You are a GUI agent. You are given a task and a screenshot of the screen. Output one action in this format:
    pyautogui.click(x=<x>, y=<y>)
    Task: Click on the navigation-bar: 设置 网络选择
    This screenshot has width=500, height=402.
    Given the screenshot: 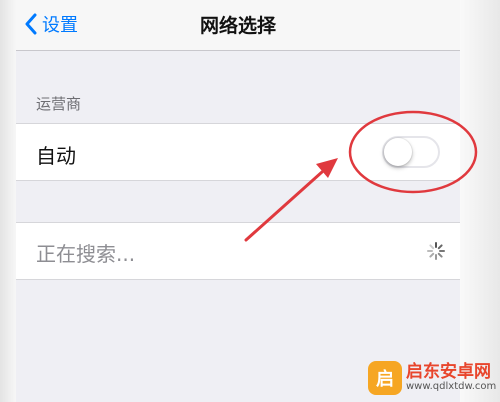 What is the action you would take?
    pyautogui.click(x=238, y=25)
    